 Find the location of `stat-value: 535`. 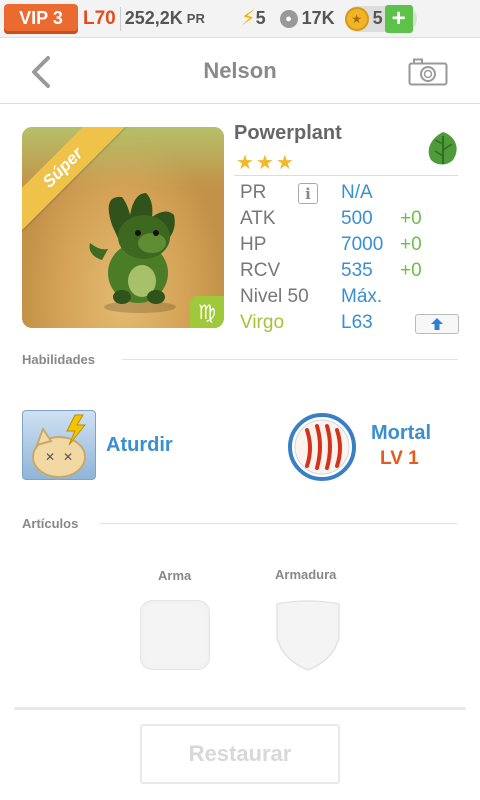

stat-value: 535 is located at coordinates (357, 270).